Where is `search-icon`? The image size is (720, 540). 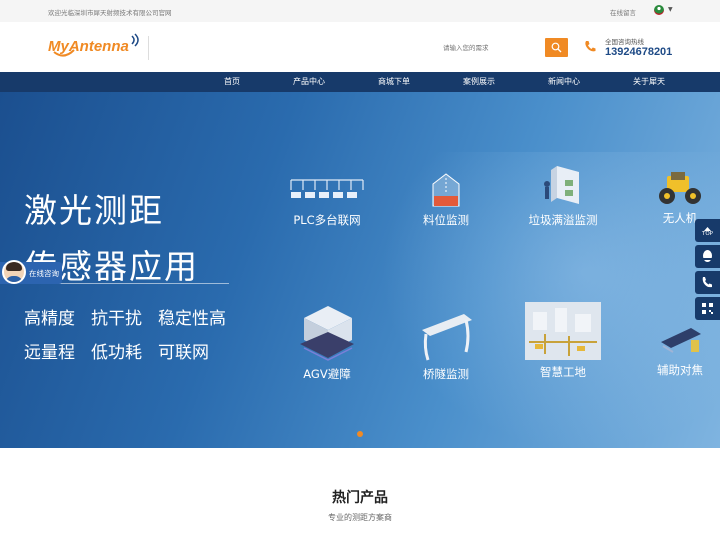 search-icon is located at coordinates (556, 47).